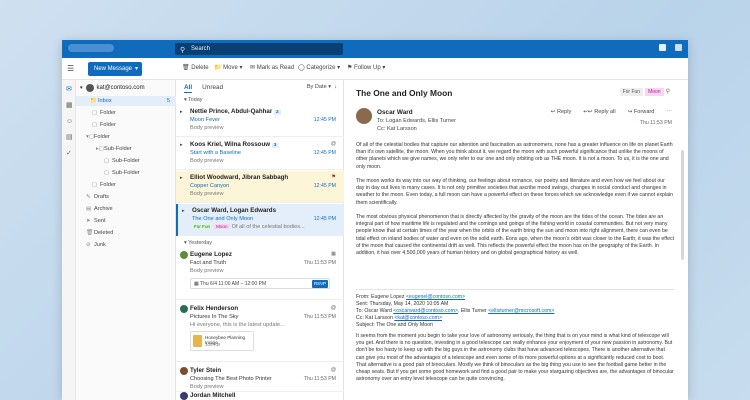 The width and height of the screenshot is (750, 400). Describe the element at coordinates (678, 47) in the screenshot. I see `feedback-icon` at that location.